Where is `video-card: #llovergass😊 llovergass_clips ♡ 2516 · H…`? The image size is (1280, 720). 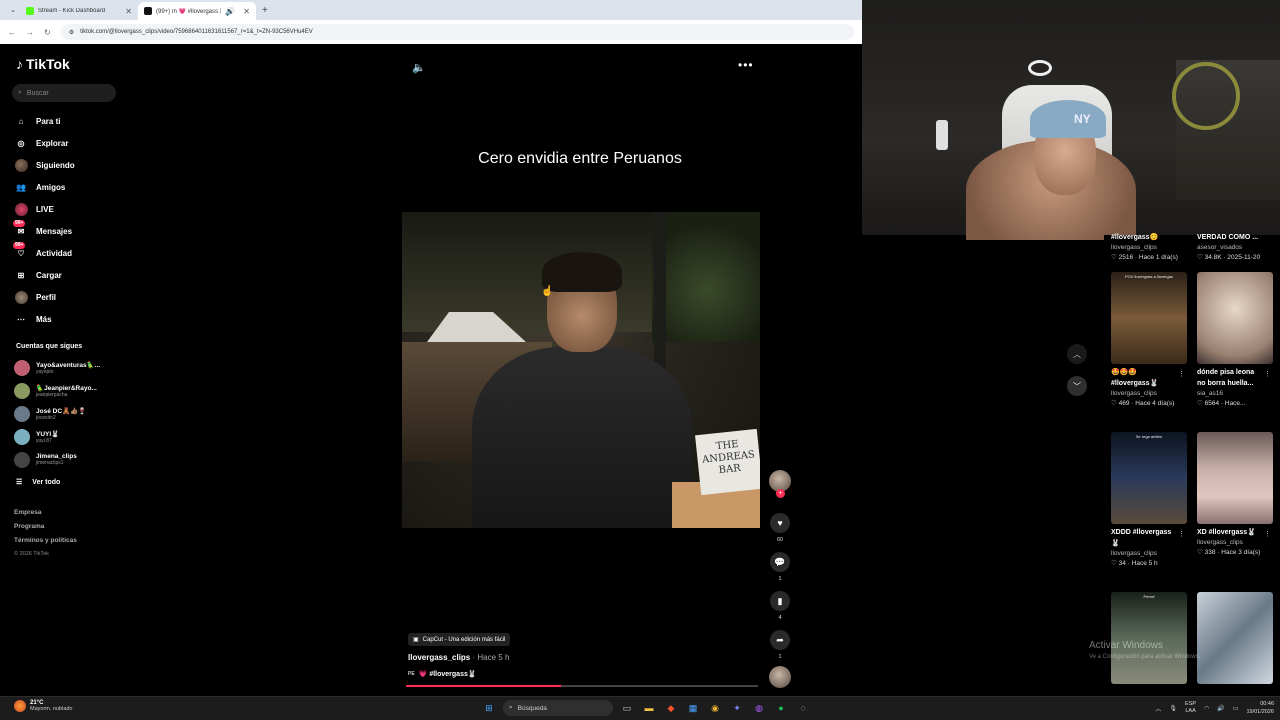 video-card: #llovergass😊 llovergass_clips ♡ 2516 · H… is located at coordinates (1153, 246).